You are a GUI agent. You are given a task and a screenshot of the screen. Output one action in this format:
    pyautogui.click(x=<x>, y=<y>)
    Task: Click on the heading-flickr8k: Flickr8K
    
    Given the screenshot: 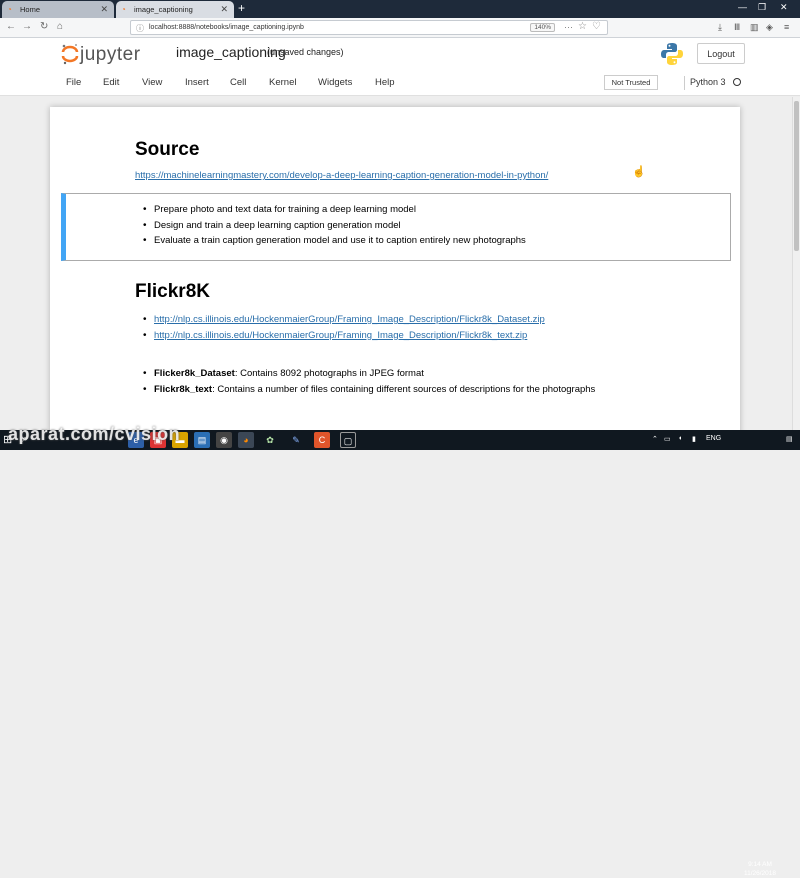 What is the action you would take?
    pyautogui.click(x=172, y=292)
    